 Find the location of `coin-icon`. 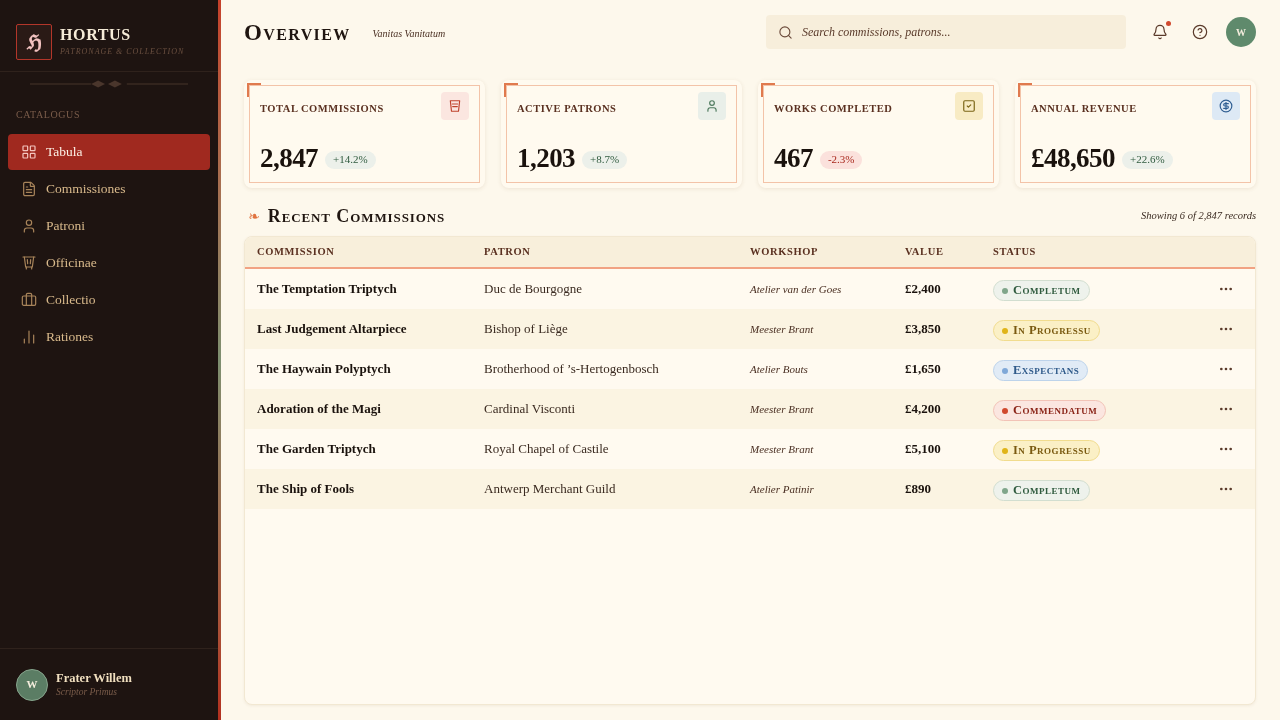

coin-icon is located at coordinates (1226, 106).